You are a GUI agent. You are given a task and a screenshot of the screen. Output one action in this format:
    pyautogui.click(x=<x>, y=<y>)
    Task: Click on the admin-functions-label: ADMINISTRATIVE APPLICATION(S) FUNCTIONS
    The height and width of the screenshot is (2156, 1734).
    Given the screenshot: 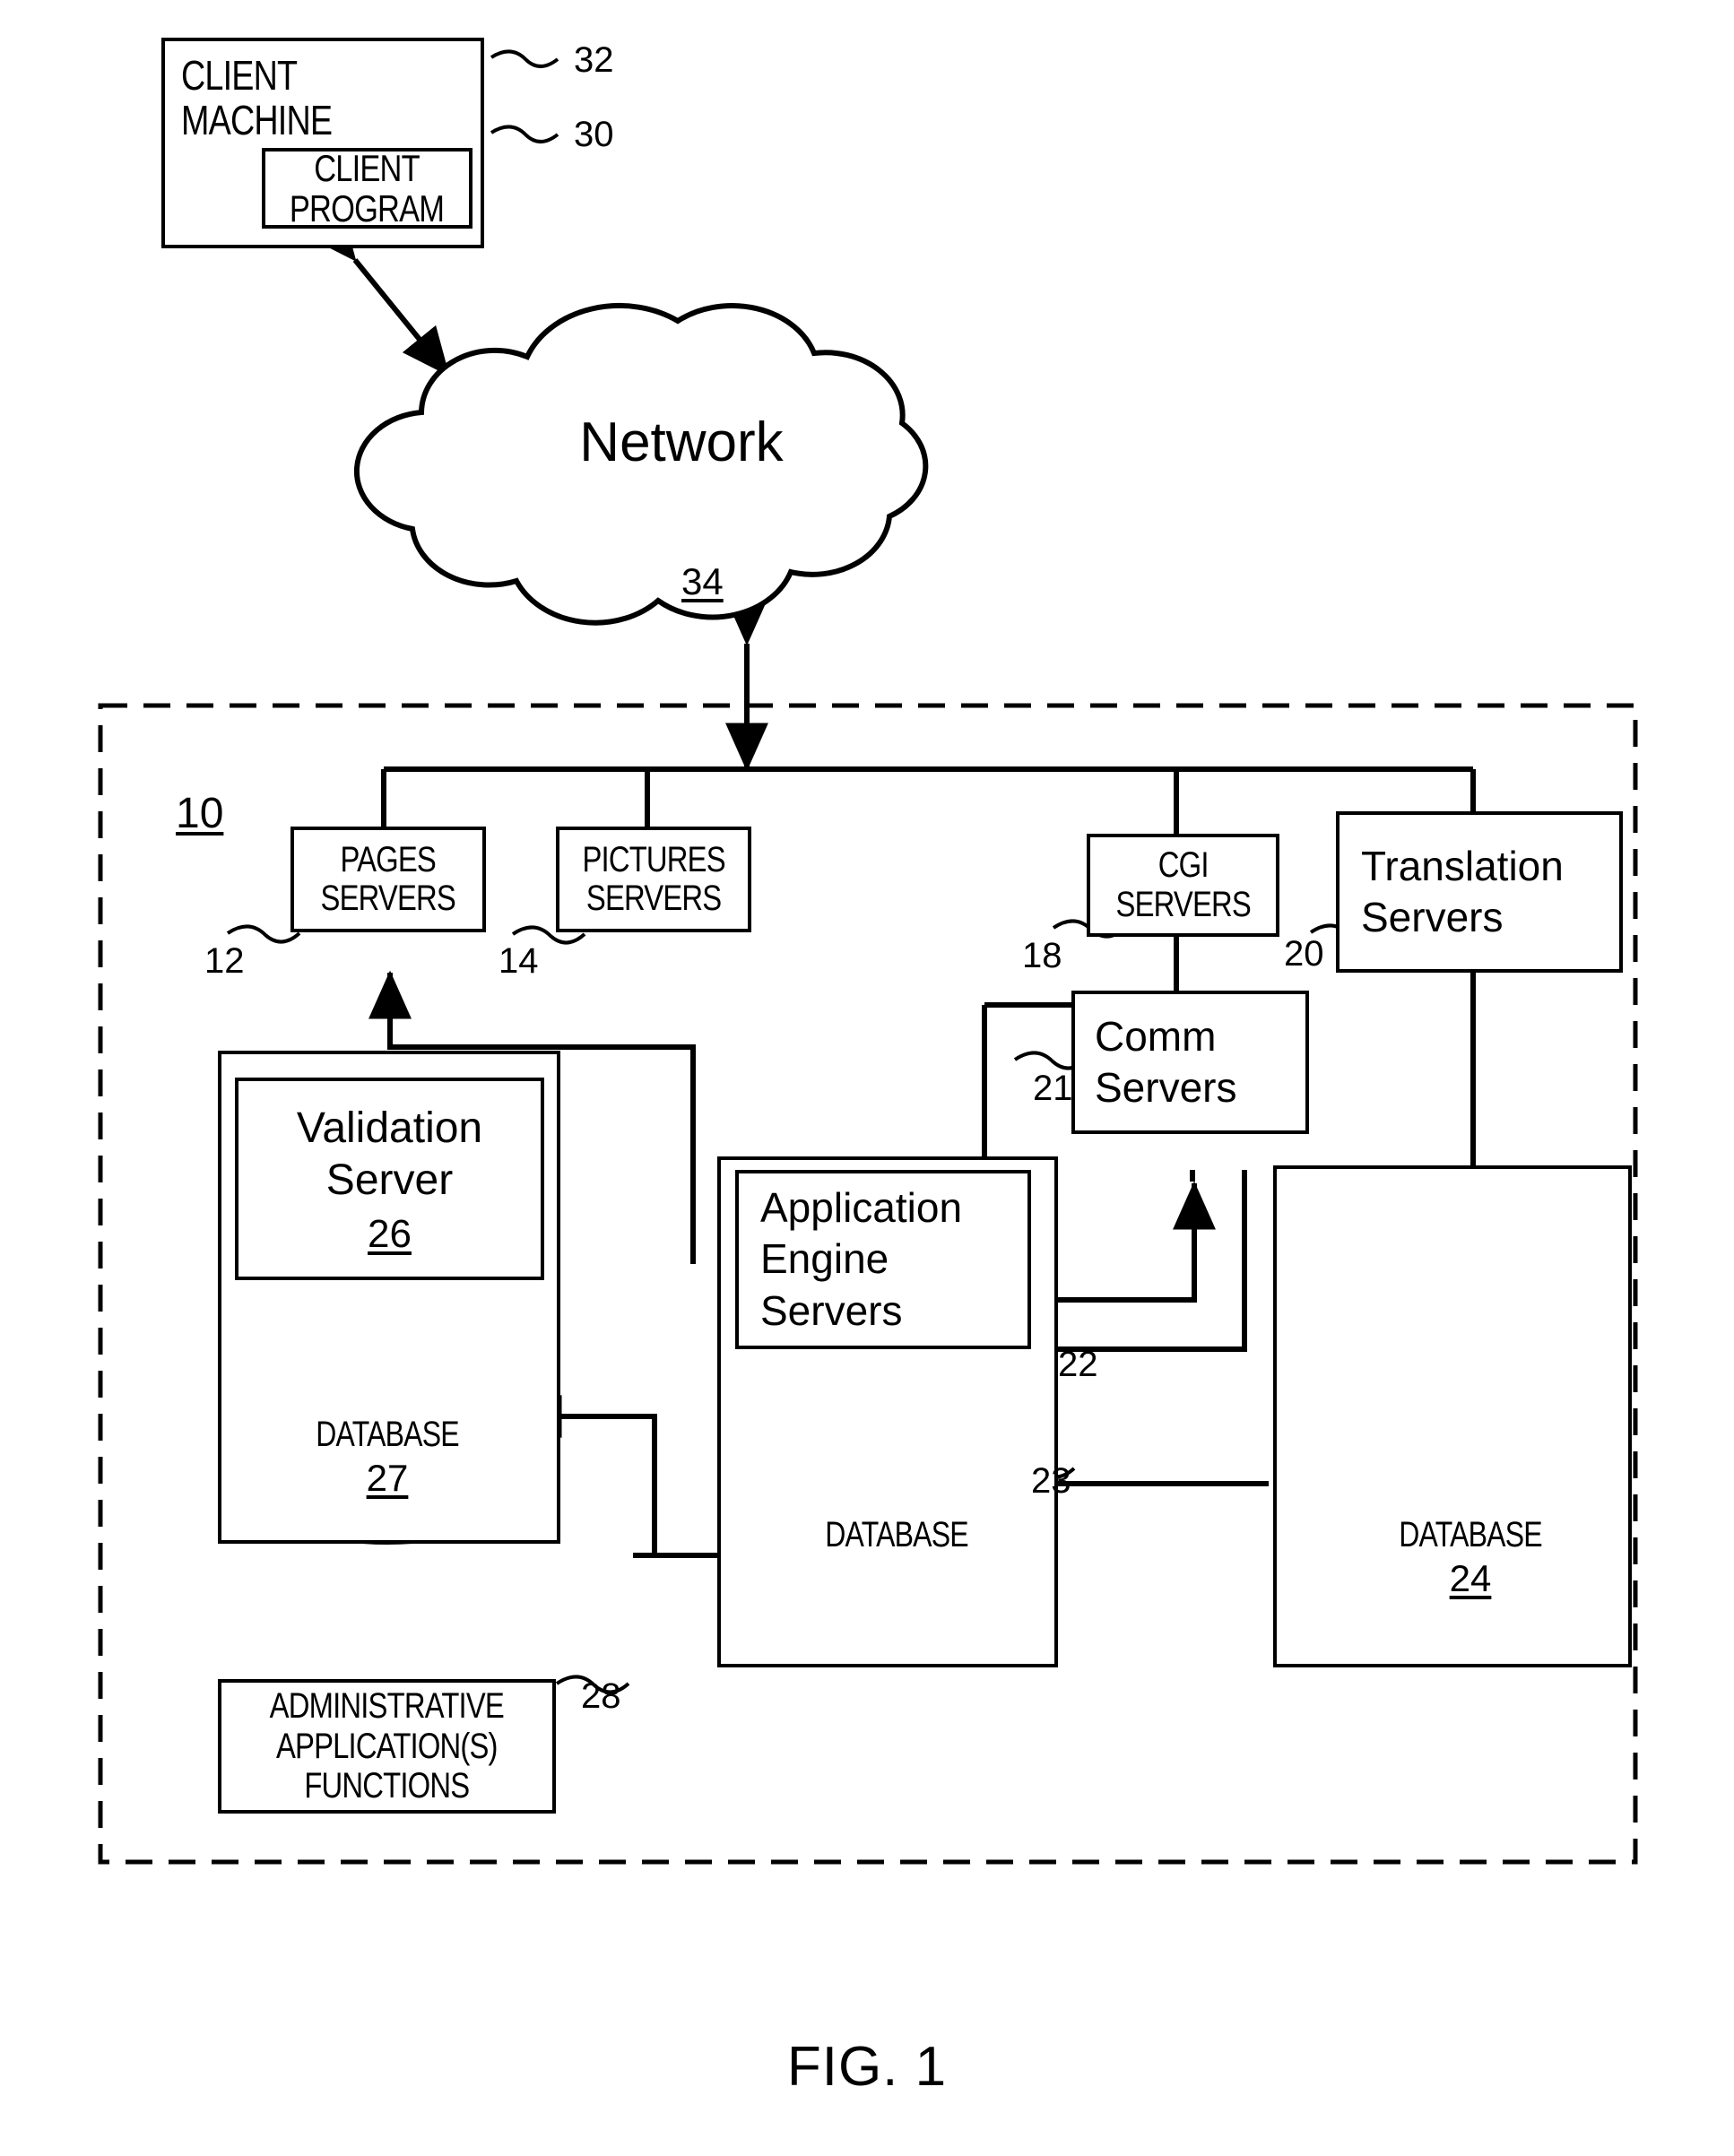 What is the action you would take?
    pyautogui.click(x=387, y=1746)
    